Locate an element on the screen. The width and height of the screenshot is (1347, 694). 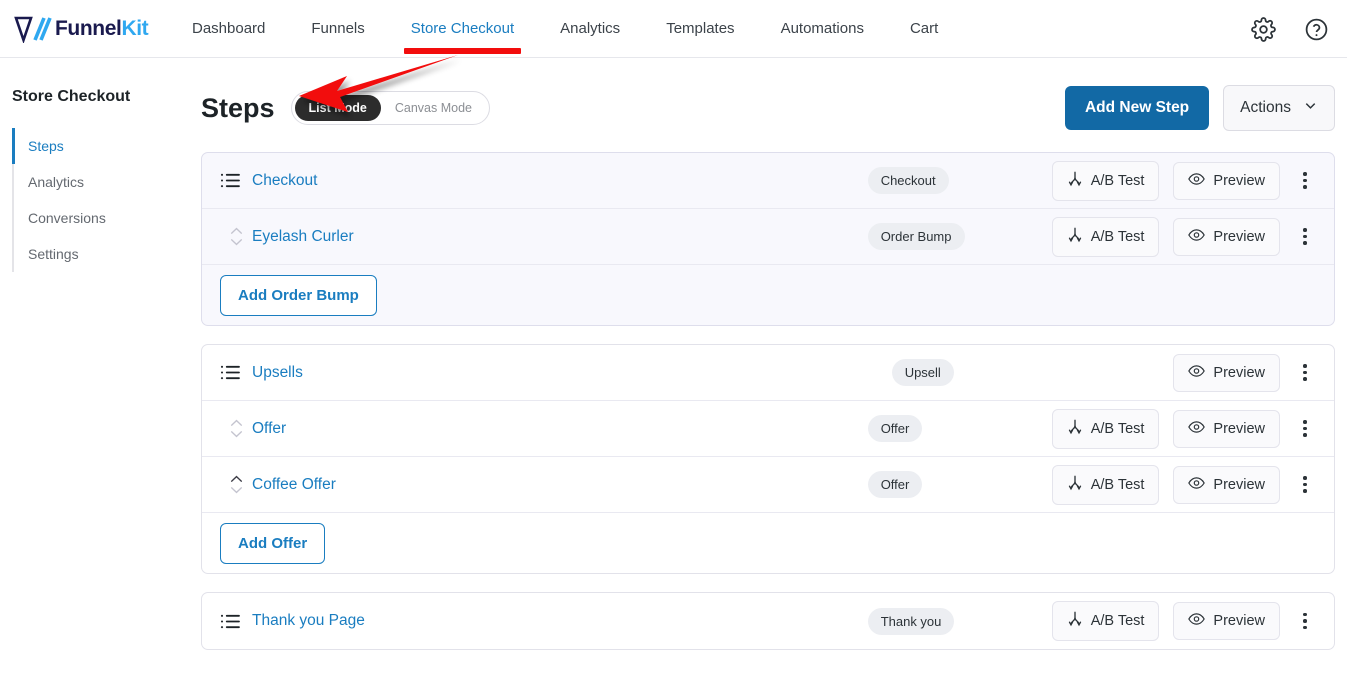
step-name-link: Checkout is located at coordinates (284, 181).